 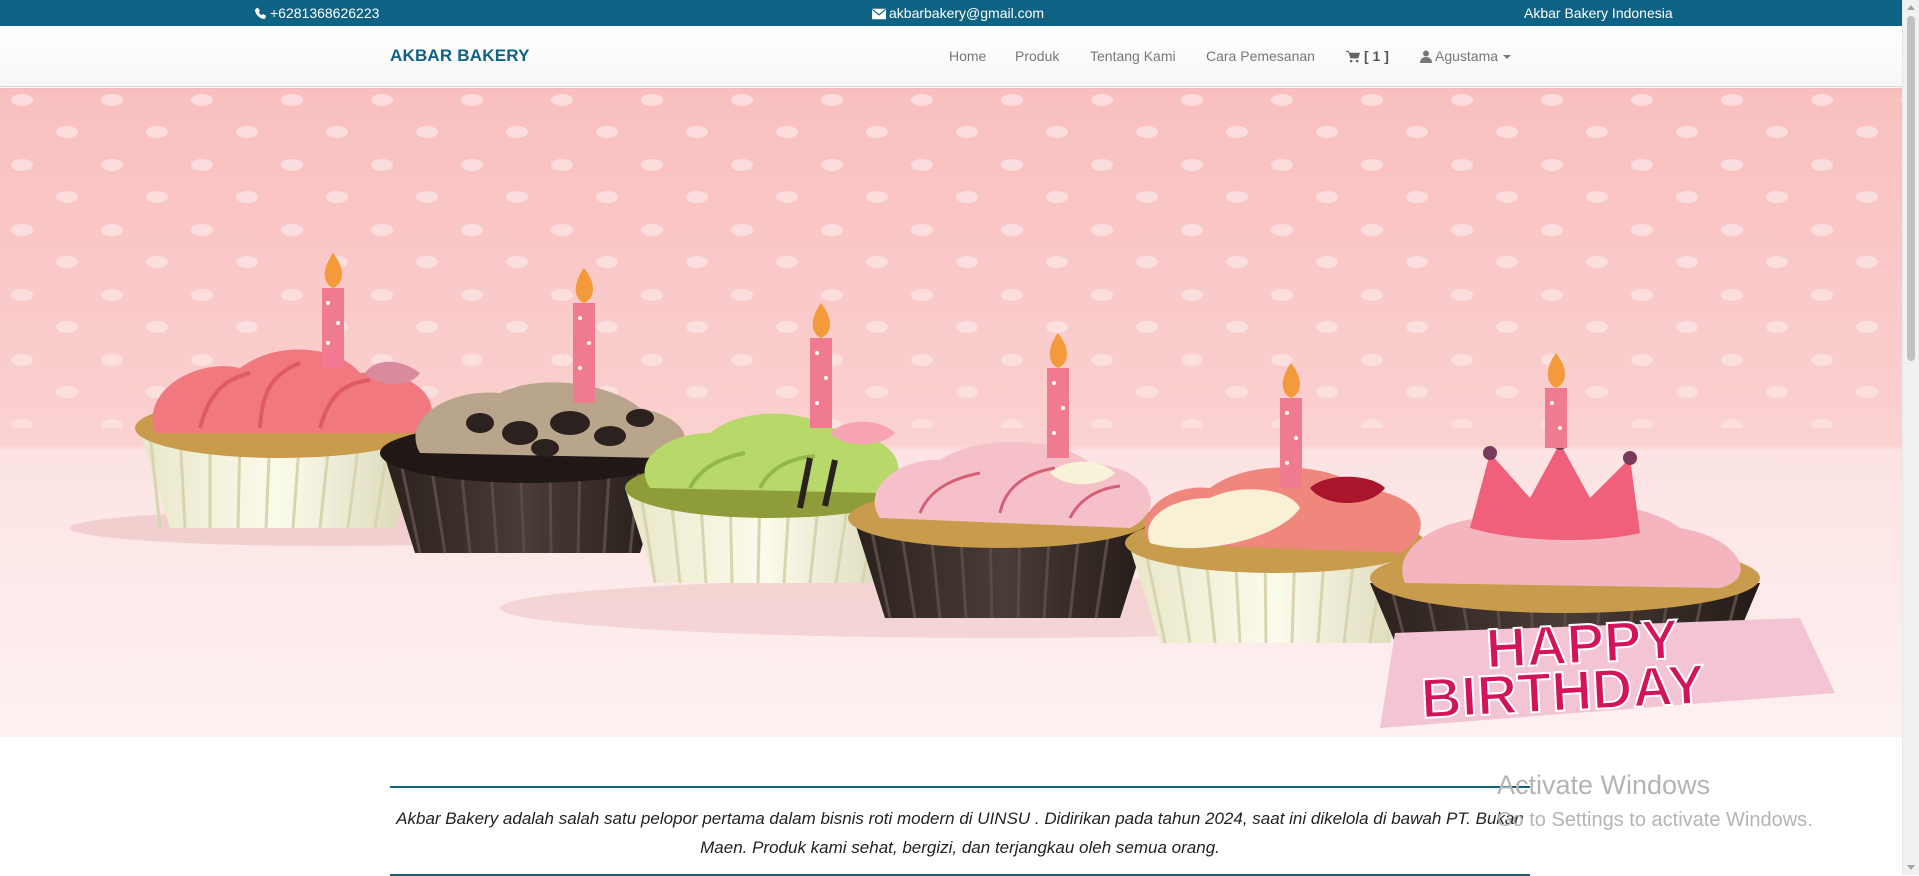 What do you see at coordinates (325, 13) in the screenshot?
I see `phone-text: +6281368626223` at bounding box center [325, 13].